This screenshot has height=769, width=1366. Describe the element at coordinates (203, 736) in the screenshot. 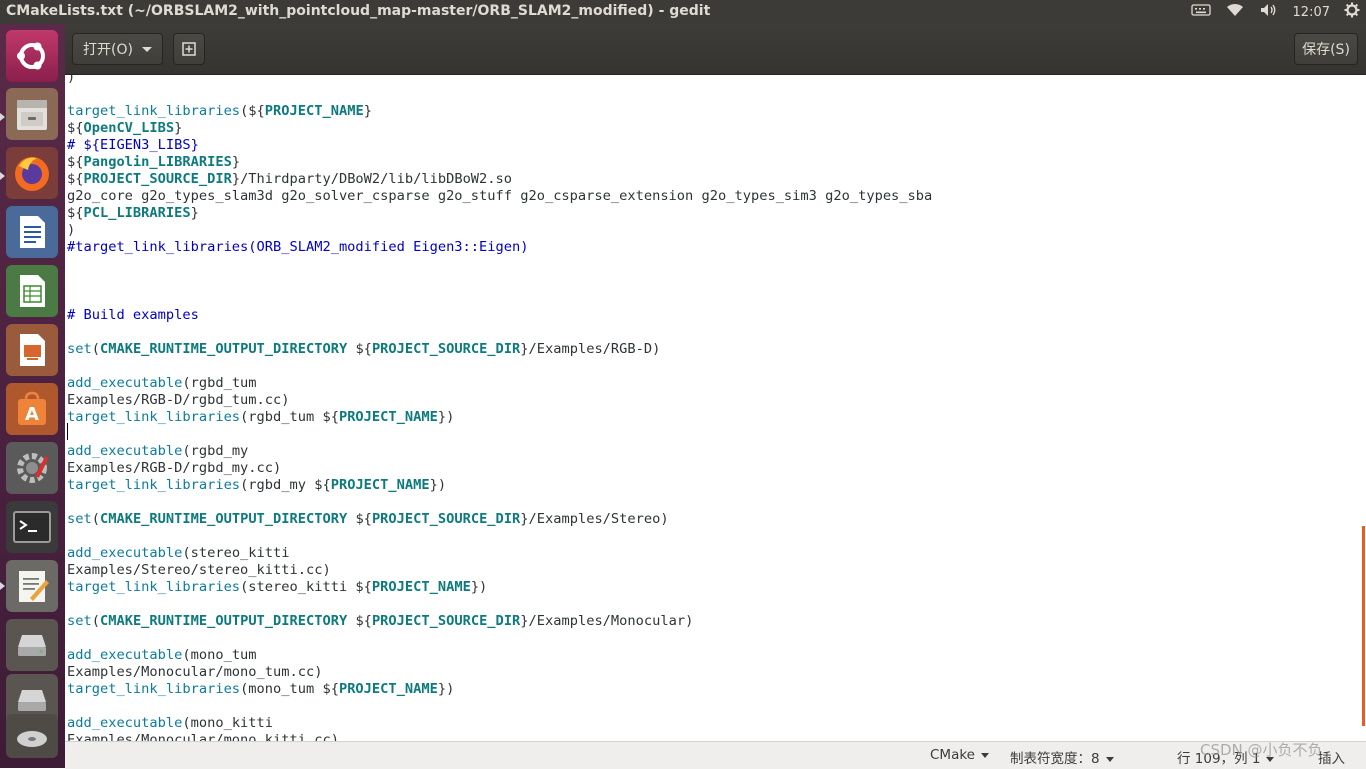

I see `code-line: Examples/Monocular/mono_kitti.cc)` at that location.